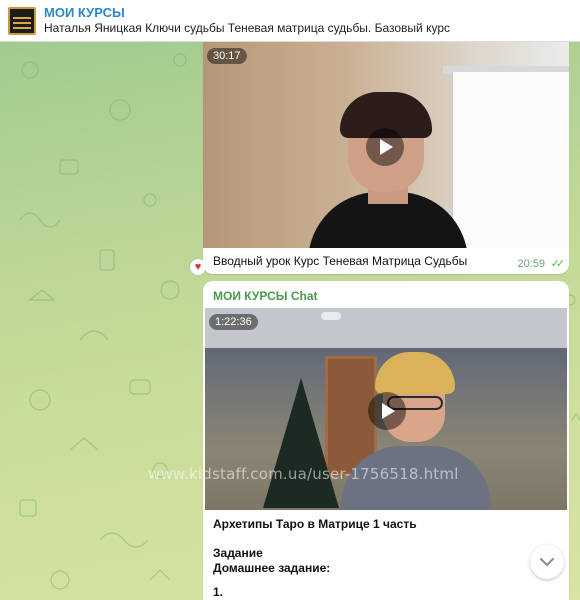 The width and height of the screenshot is (580, 600). I want to click on sender-name: МОИ КУРСЫ Chat, so click(265, 296).